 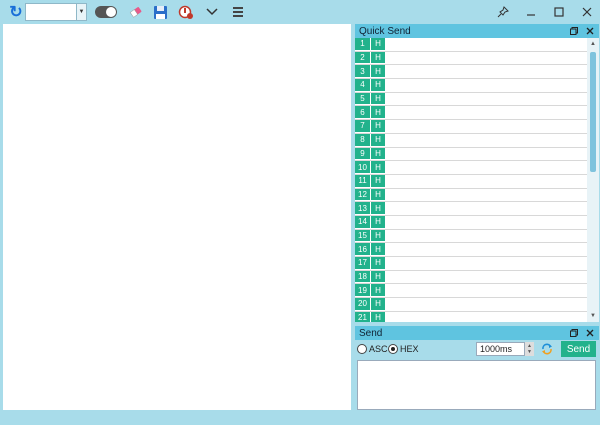 What do you see at coordinates (106, 12) in the screenshot?
I see `connect-toggle` at bounding box center [106, 12].